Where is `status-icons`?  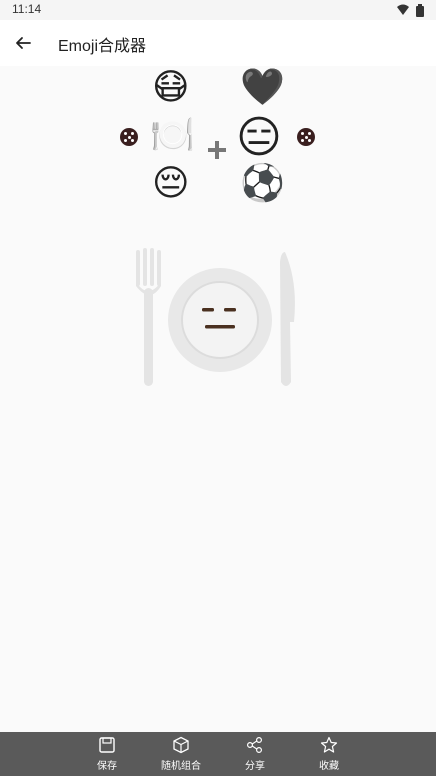
status-icons is located at coordinates (410, 10).